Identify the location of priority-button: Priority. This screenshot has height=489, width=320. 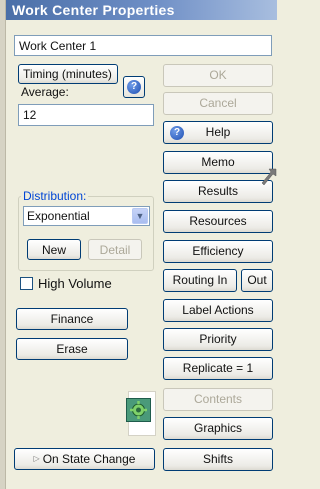
(218, 339).